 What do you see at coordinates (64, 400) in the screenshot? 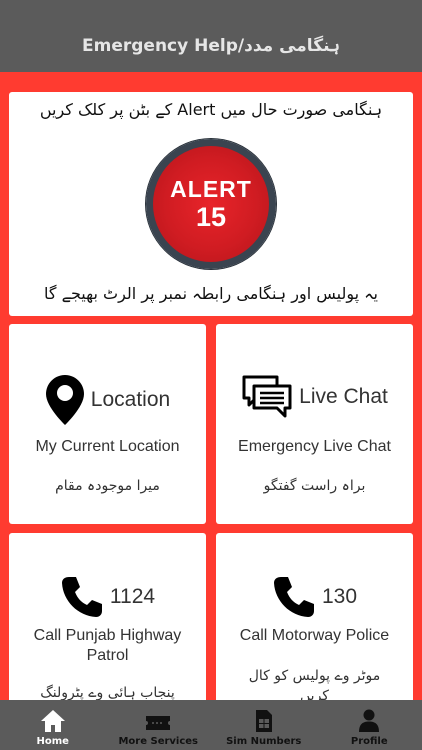
I see `location-pin-icon` at bounding box center [64, 400].